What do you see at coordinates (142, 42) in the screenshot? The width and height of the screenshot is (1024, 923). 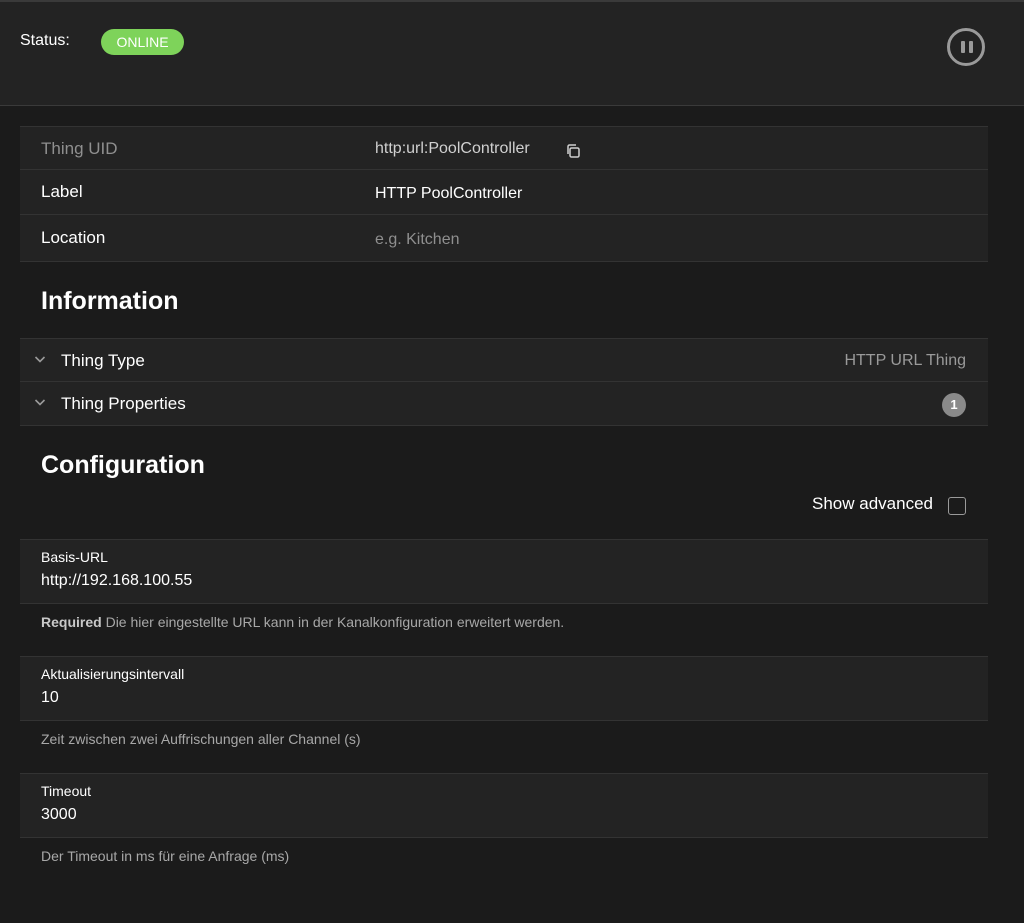 I see `status-badge: ONLINE` at bounding box center [142, 42].